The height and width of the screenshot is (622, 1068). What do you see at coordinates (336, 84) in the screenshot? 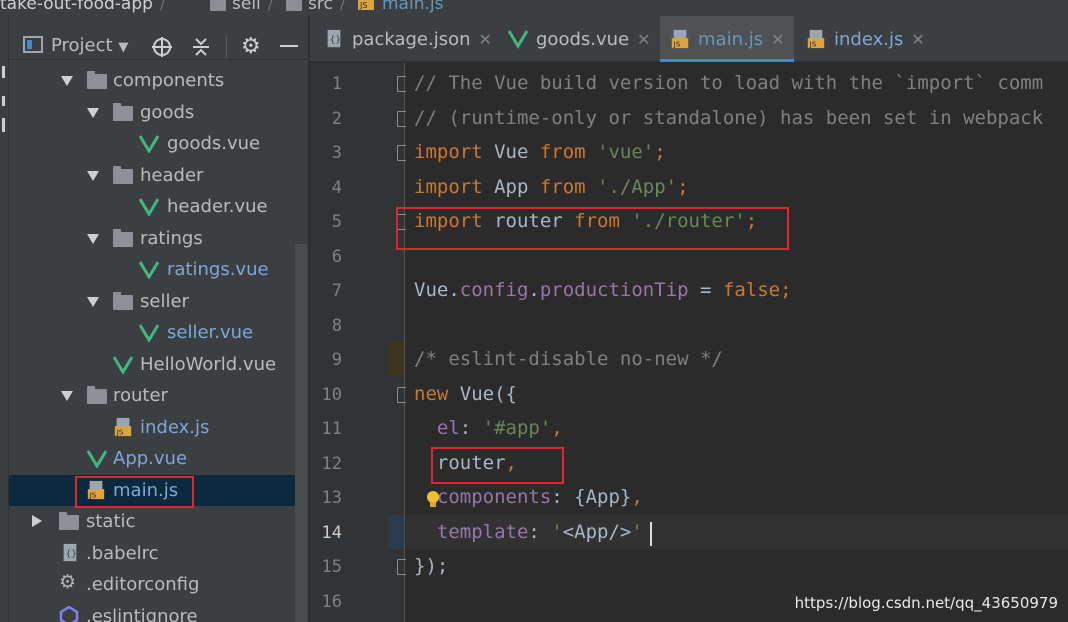
I see `line-number: 1` at bounding box center [336, 84].